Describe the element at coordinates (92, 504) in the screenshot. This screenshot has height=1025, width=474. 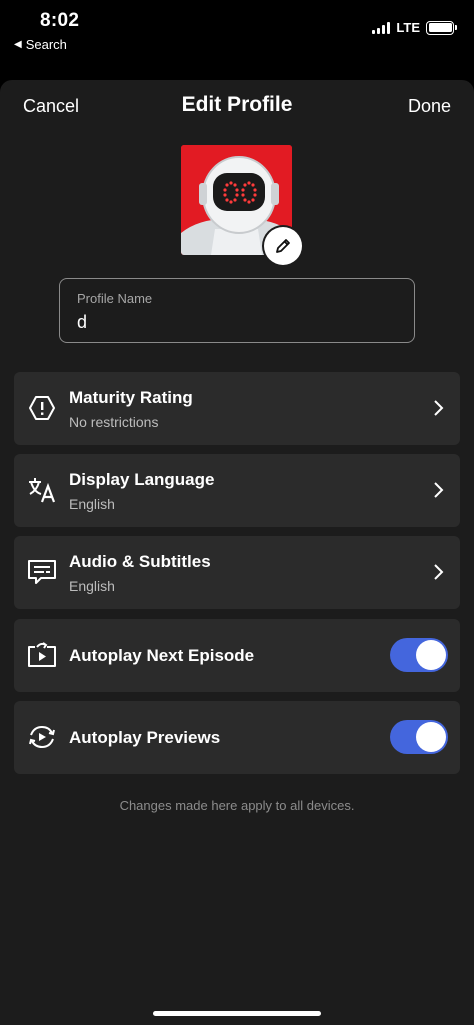
I see `display-language-value: English` at that location.